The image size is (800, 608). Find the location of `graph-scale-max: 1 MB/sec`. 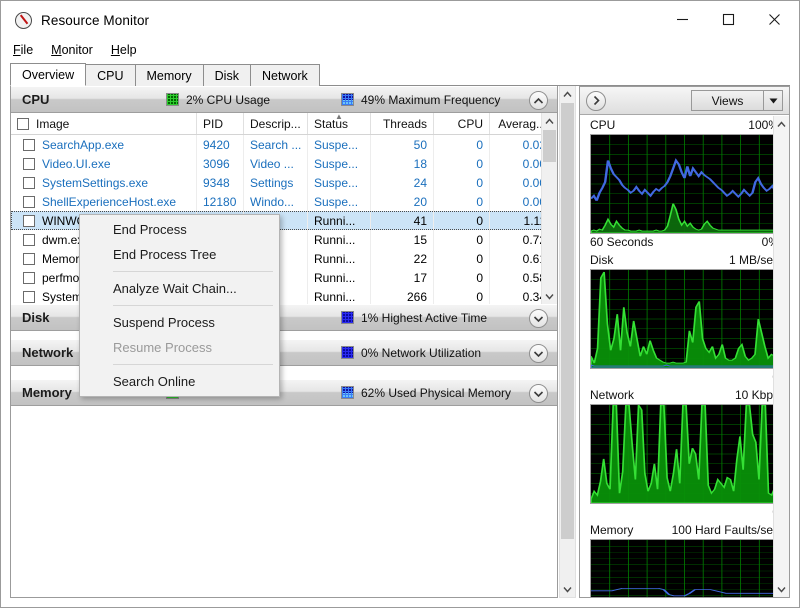

graph-scale-max: 1 MB/sec is located at coordinates (753, 260).